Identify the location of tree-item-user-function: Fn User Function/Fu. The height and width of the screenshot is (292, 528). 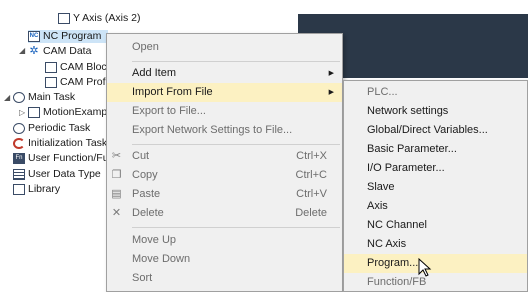
(61, 158).